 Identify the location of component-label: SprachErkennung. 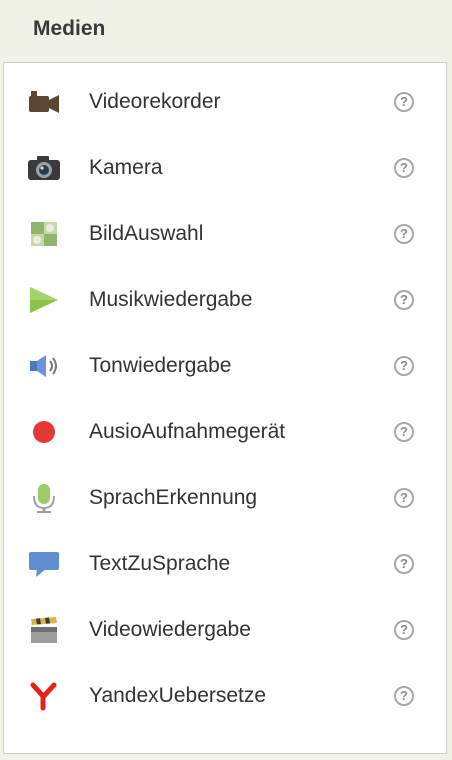
(173, 497).